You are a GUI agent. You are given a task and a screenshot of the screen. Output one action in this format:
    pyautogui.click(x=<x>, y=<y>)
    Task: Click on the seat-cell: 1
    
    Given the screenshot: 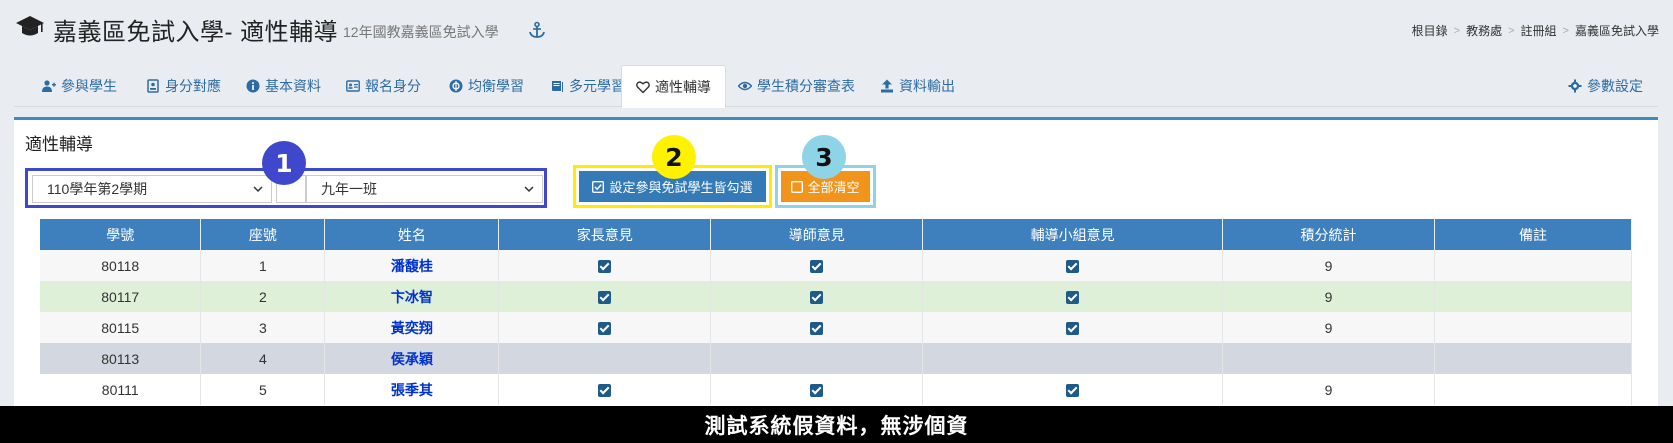 What is the action you would take?
    pyautogui.click(x=263, y=265)
    